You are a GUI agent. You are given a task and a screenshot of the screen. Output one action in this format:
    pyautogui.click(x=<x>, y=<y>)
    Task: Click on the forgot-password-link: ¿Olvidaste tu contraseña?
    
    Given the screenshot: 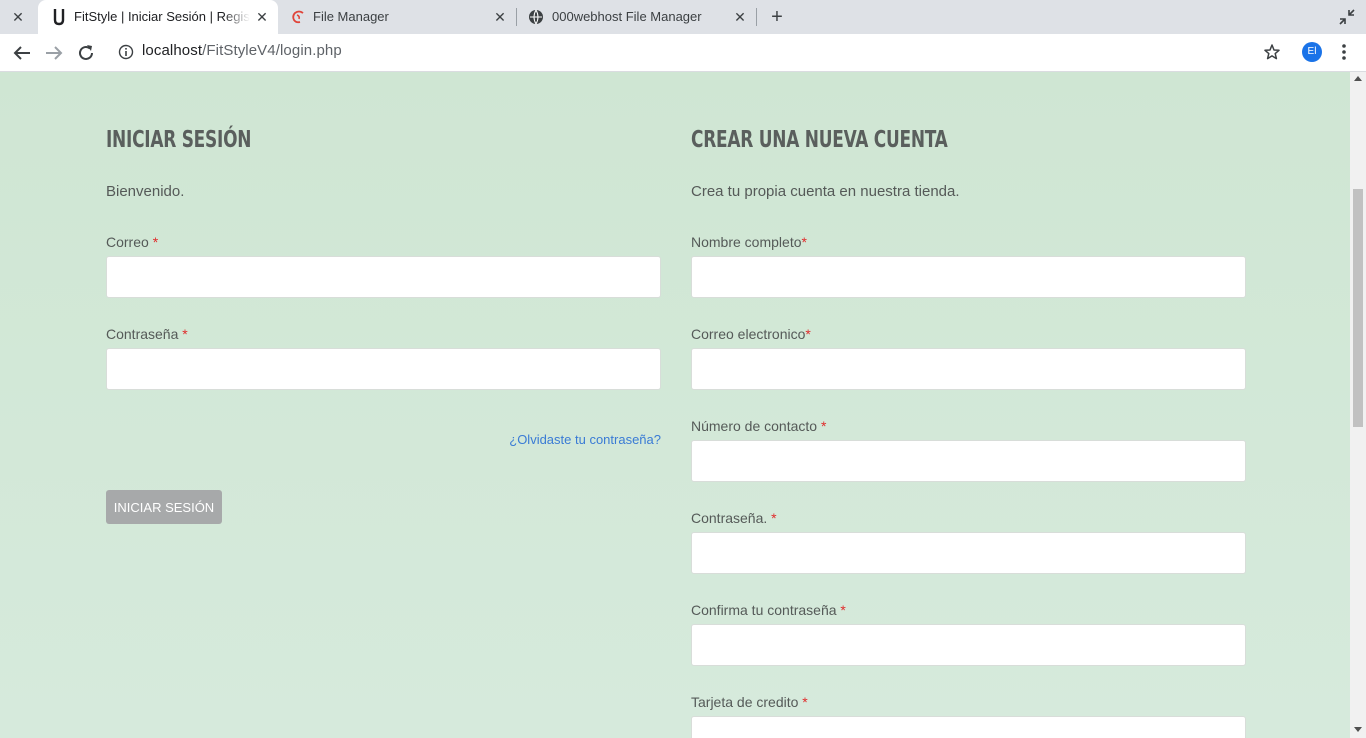 What is the action you would take?
    pyautogui.click(x=585, y=439)
    